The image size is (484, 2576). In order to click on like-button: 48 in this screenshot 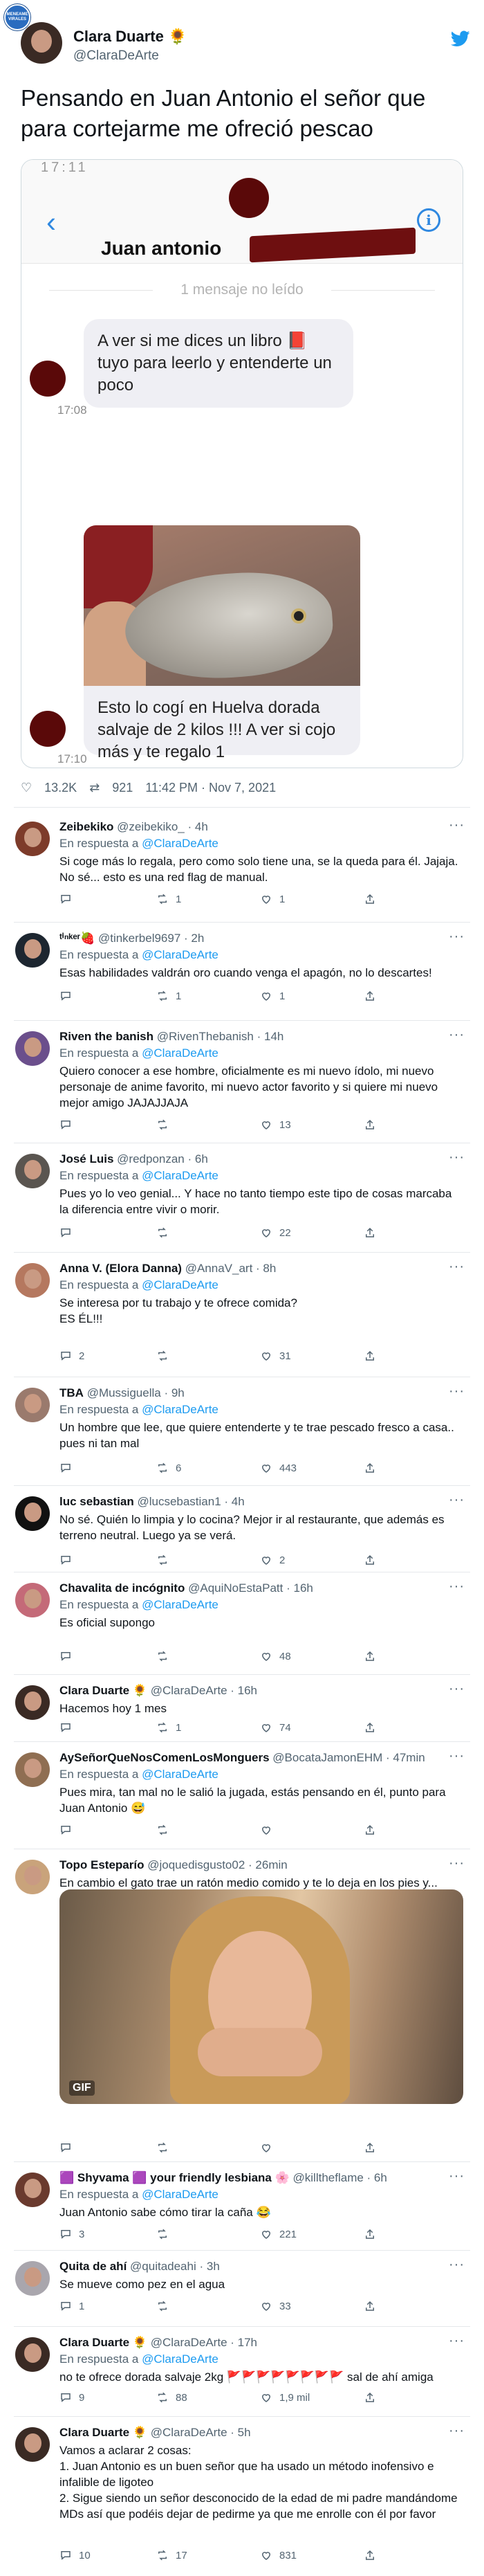, I will do `click(275, 1656)`.